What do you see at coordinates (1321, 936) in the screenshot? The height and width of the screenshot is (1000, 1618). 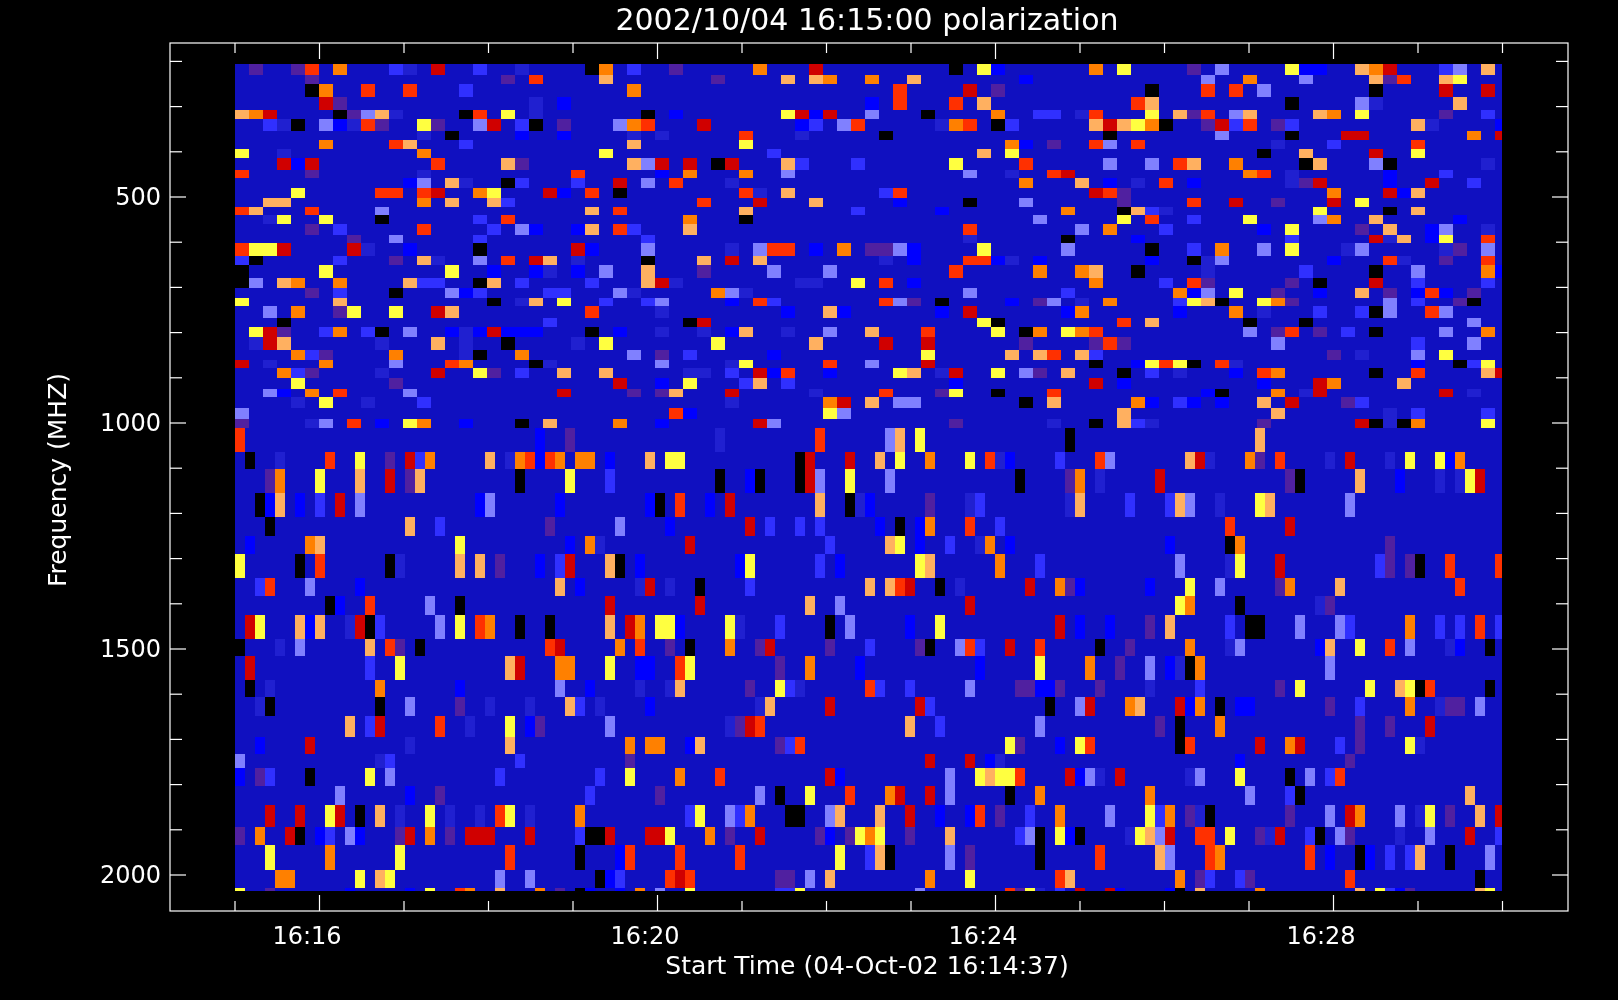 I see `x-axis-tick-label: 16:28` at bounding box center [1321, 936].